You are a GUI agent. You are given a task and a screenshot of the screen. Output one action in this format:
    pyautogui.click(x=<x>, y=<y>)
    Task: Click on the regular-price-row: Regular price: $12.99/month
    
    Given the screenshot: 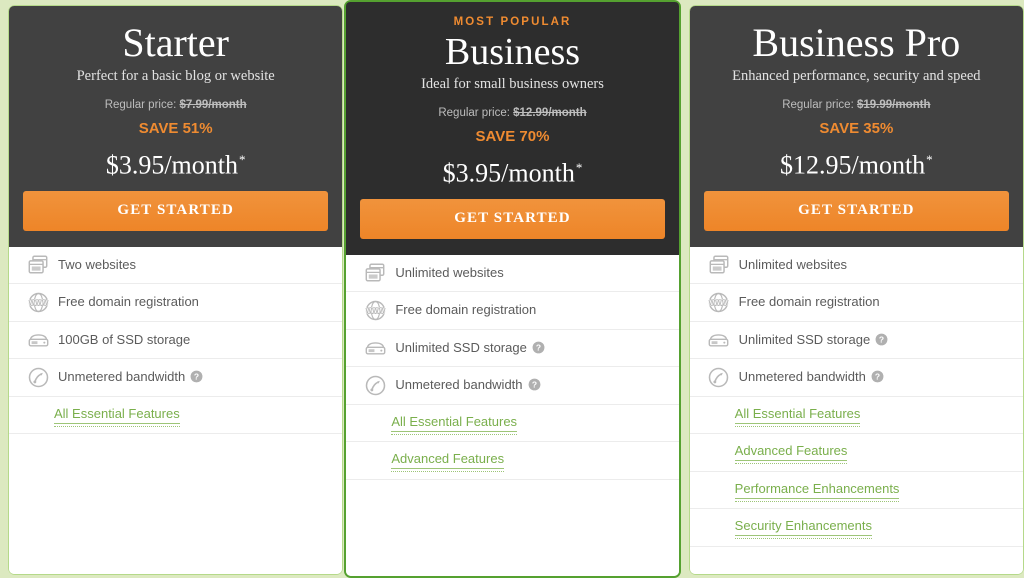 What is the action you would take?
    pyautogui.click(x=512, y=113)
    